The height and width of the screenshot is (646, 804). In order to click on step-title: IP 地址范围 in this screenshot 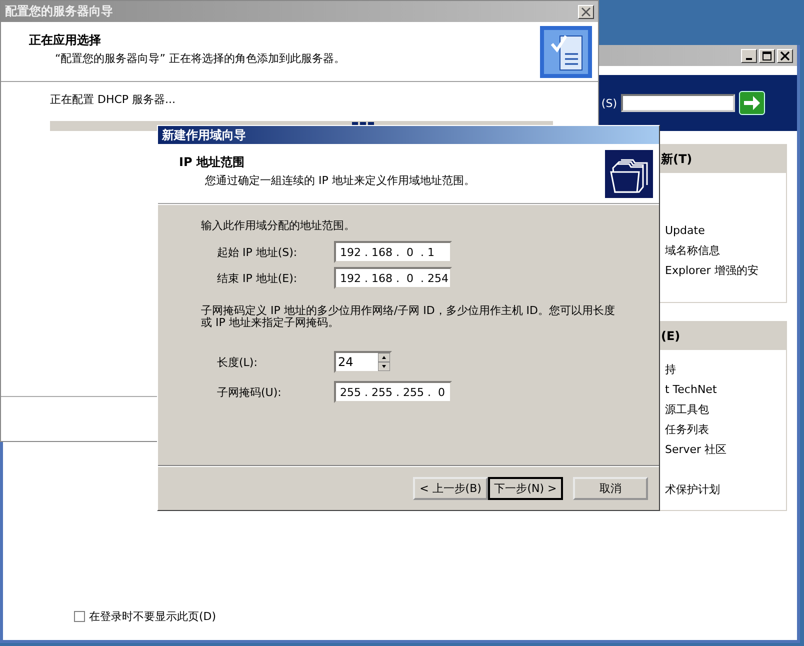, I will do `click(212, 162)`.